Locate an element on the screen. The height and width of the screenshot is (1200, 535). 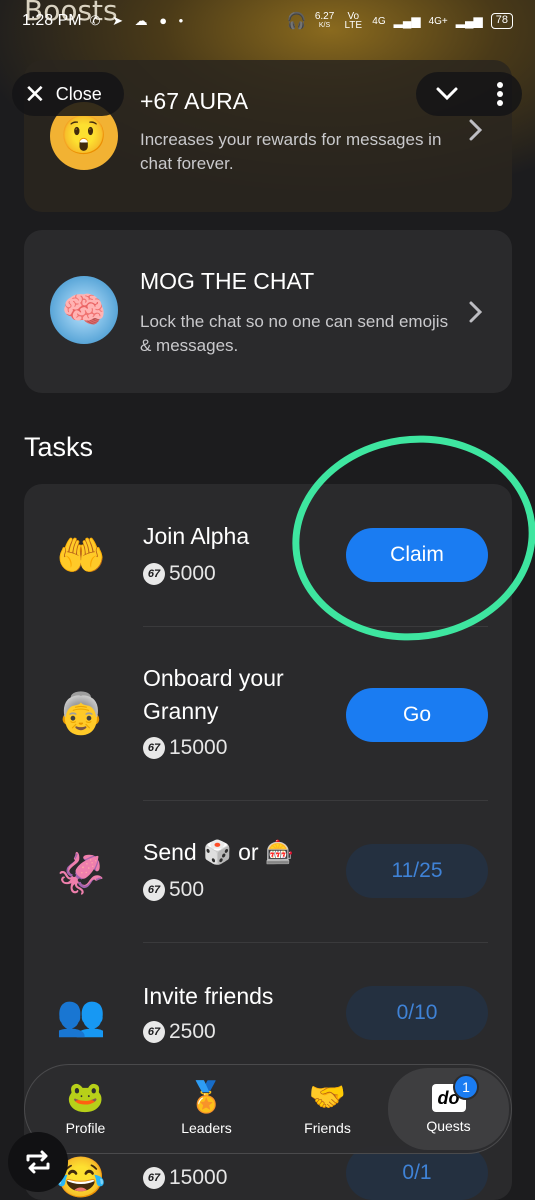
task-row-send: 🦑 Send 🎲 or 🎰 67 500 11/25 is located at coordinates (268, 871).